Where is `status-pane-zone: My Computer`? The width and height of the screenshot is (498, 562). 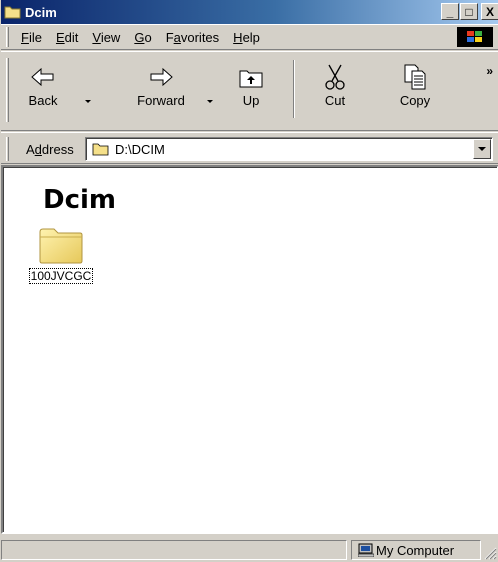
status-pane-zone: My Computer is located at coordinates (416, 550).